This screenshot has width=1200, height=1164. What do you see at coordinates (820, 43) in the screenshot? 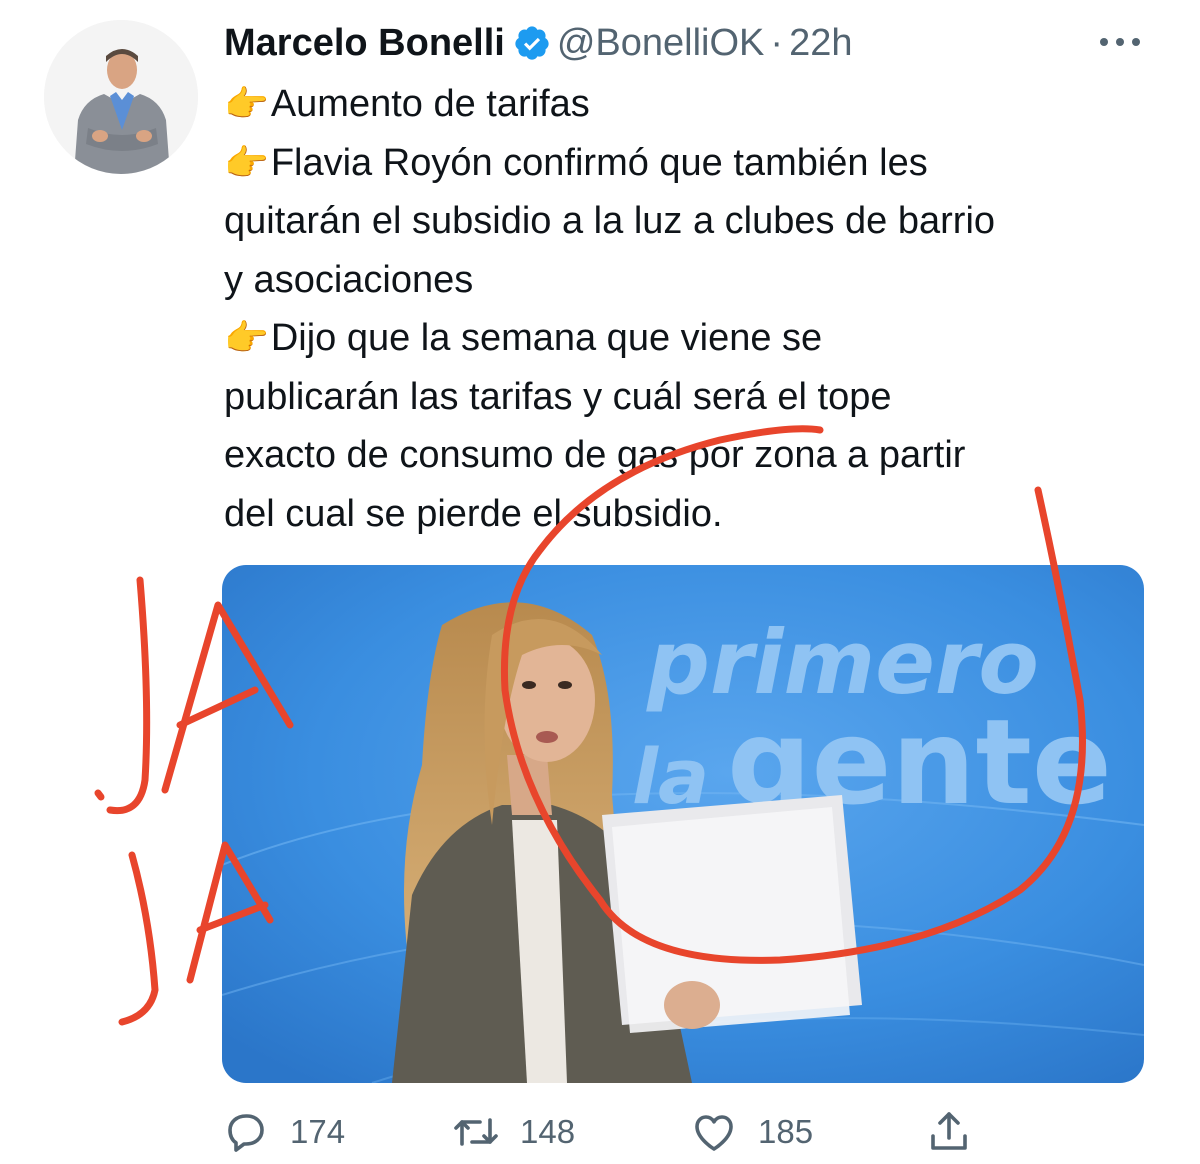
I see `tweet-timestamp: 22h` at bounding box center [820, 43].